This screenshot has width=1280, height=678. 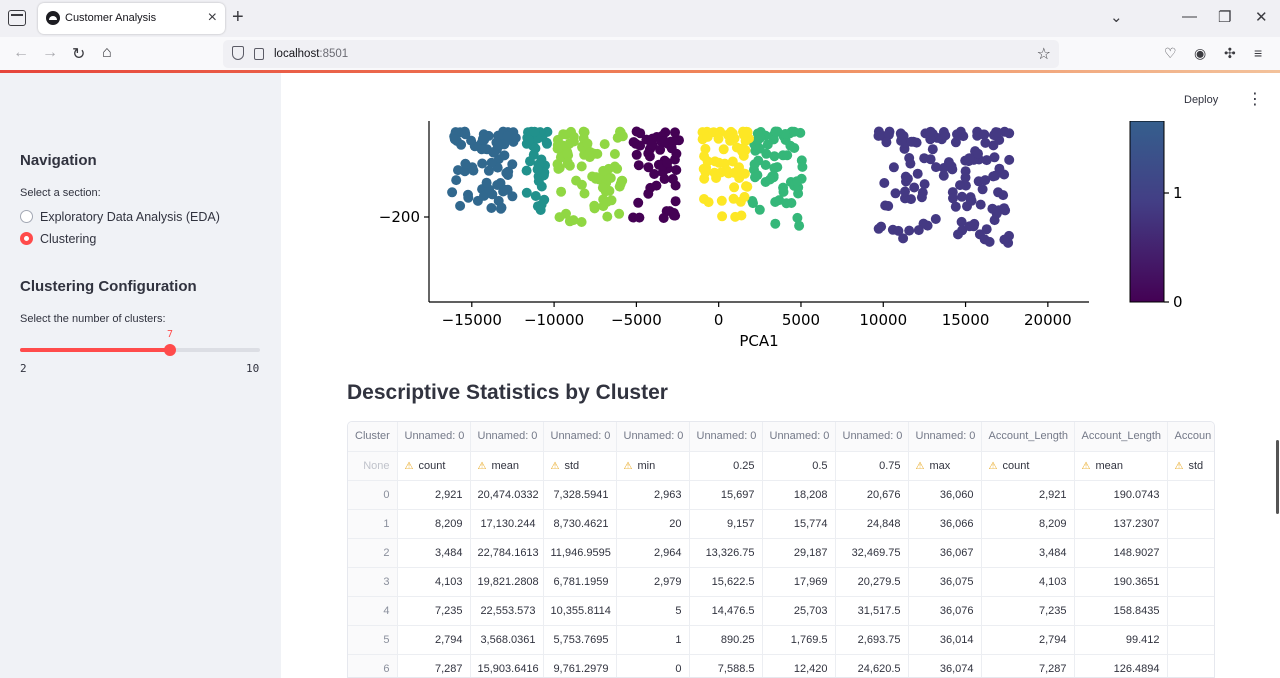 I want to click on column-header: Accoun, so click(x=1190, y=437).